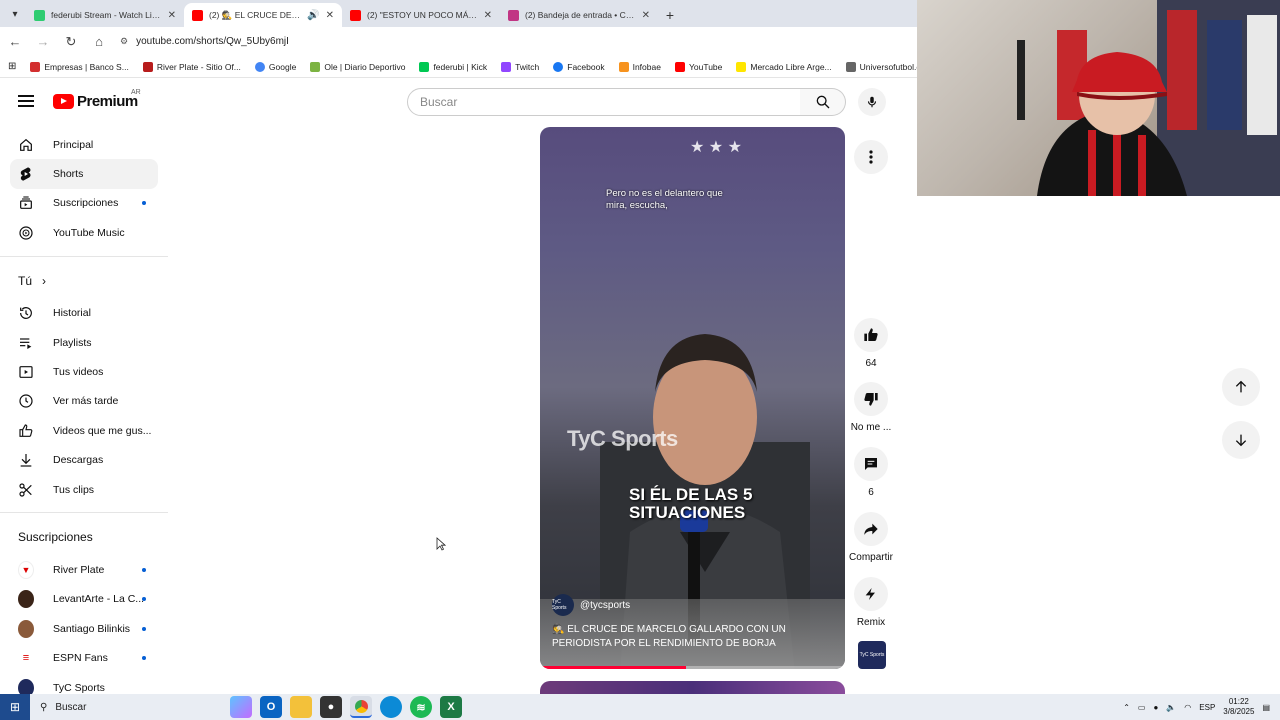  Describe the element at coordinates (421, 707) in the screenshot. I see `spotify-icon: ≋` at that location.